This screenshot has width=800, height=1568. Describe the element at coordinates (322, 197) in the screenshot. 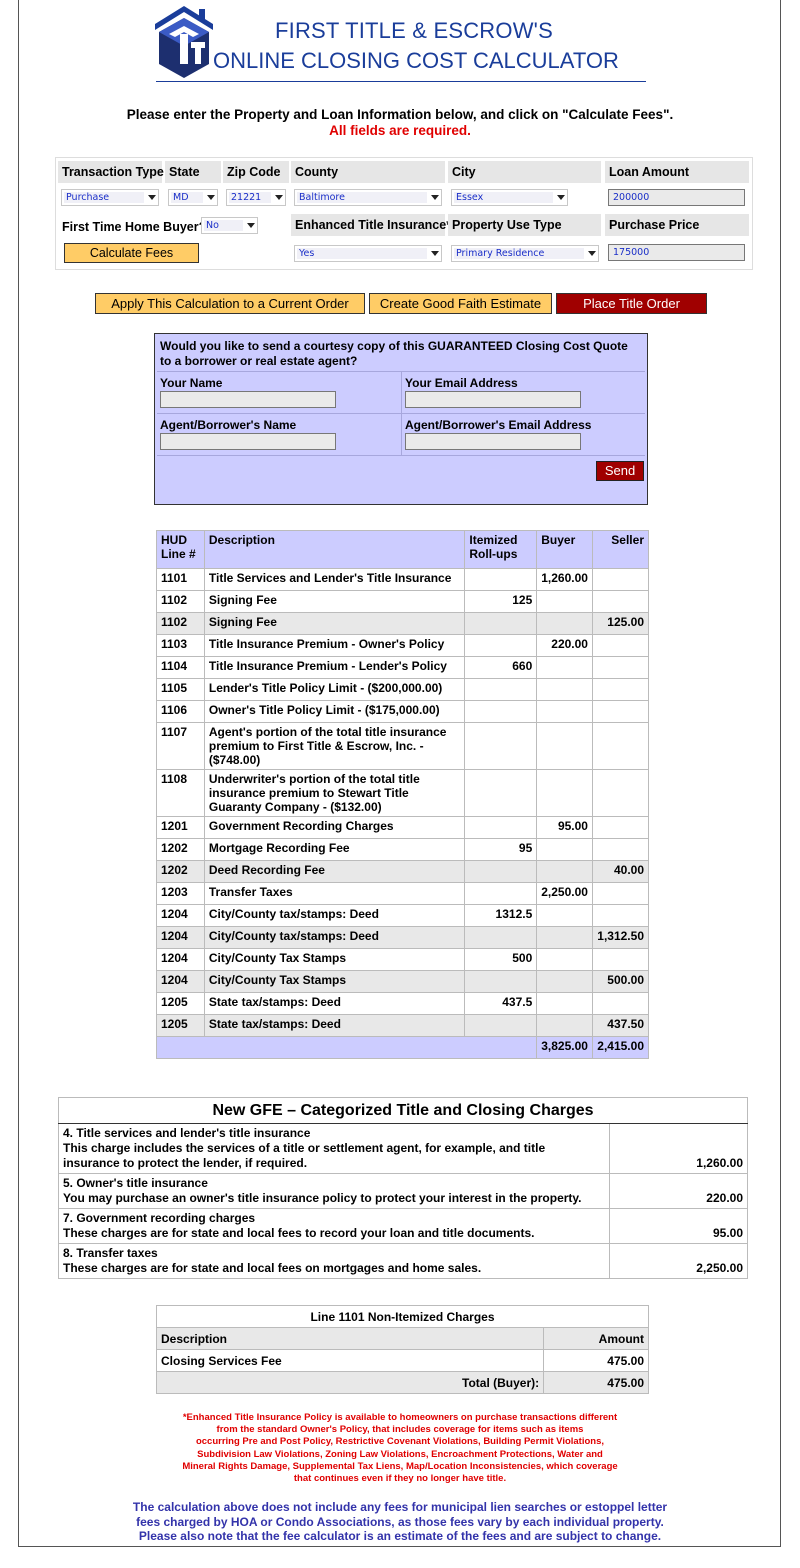

I see `county-value: Baltimore` at that location.